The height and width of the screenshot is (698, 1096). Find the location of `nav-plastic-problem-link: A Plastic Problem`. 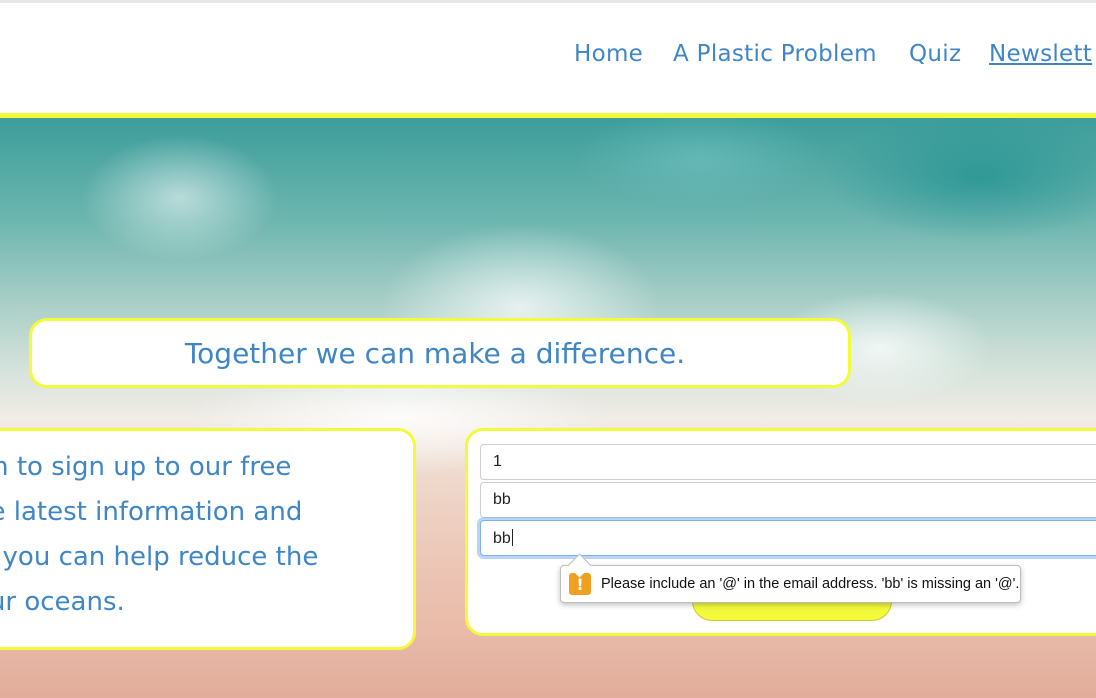

nav-plastic-problem-link: A Plastic Problem is located at coordinates (775, 54).